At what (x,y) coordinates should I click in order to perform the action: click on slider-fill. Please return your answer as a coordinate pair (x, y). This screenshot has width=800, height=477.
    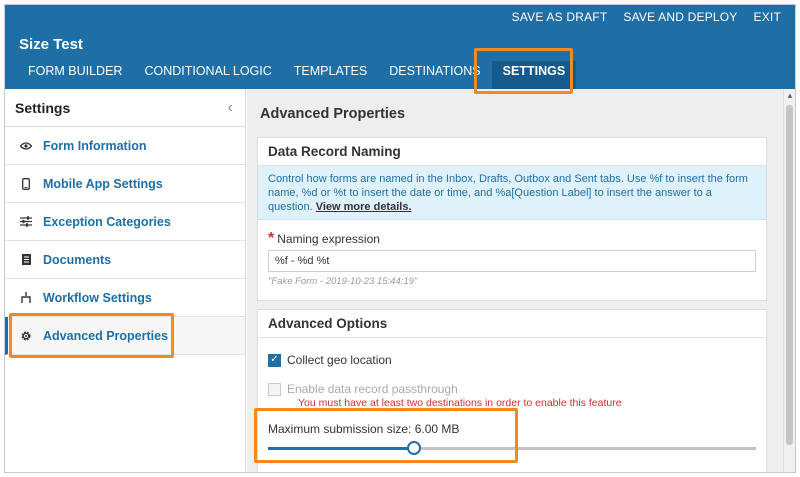
    Looking at the image, I should click on (341, 448).